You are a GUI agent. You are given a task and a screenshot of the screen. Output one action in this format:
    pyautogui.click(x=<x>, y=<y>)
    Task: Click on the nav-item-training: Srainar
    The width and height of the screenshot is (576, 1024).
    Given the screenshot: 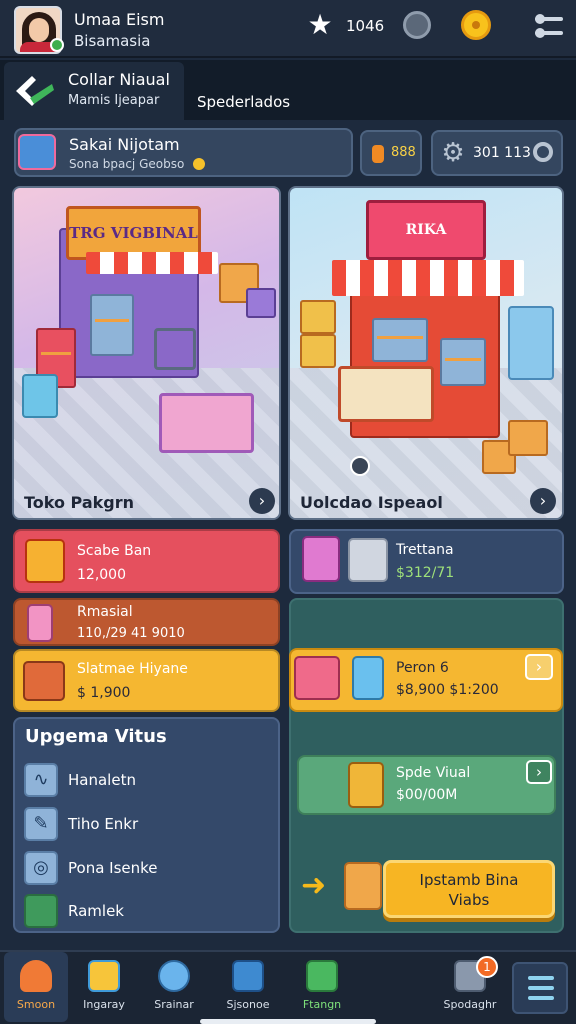 What is the action you would take?
    pyautogui.click(x=174, y=987)
    